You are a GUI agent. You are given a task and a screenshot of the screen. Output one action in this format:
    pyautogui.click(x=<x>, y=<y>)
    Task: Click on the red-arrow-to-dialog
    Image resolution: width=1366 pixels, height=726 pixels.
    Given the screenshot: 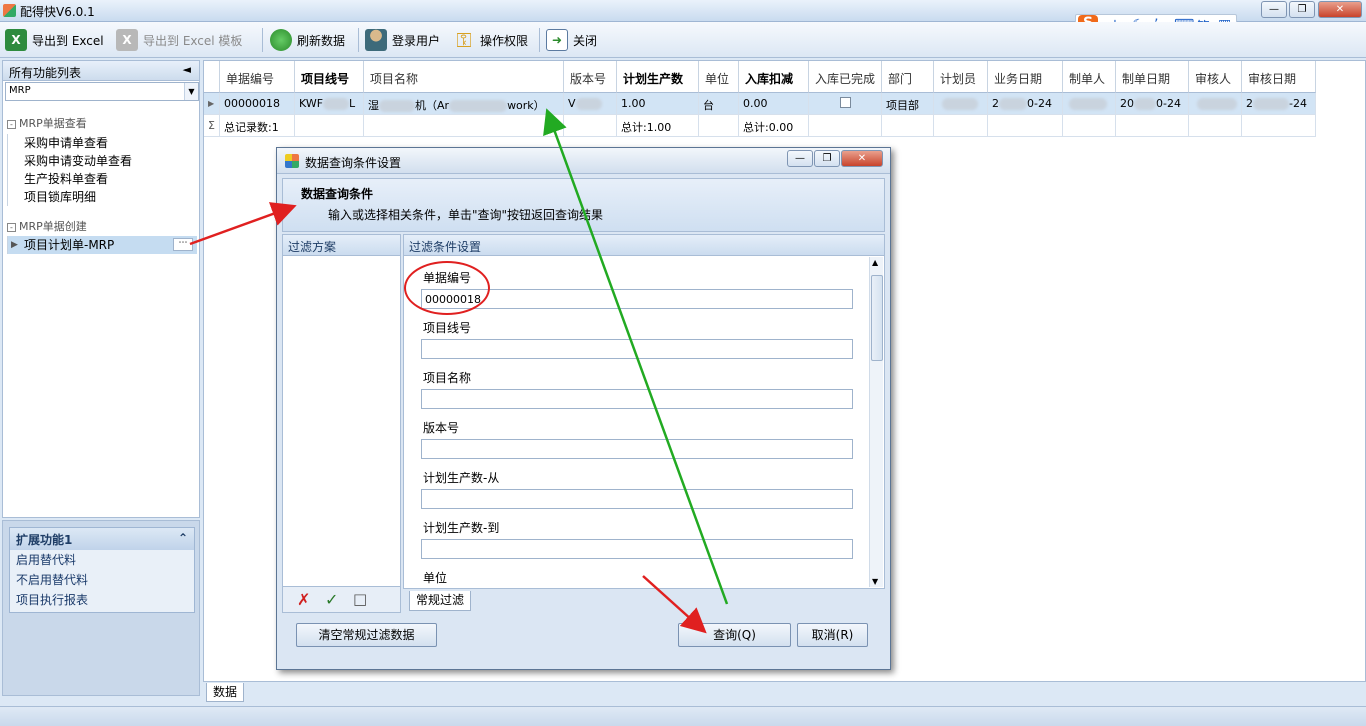 What is the action you would take?
    pyautogui.click(x=243, y=224)
    